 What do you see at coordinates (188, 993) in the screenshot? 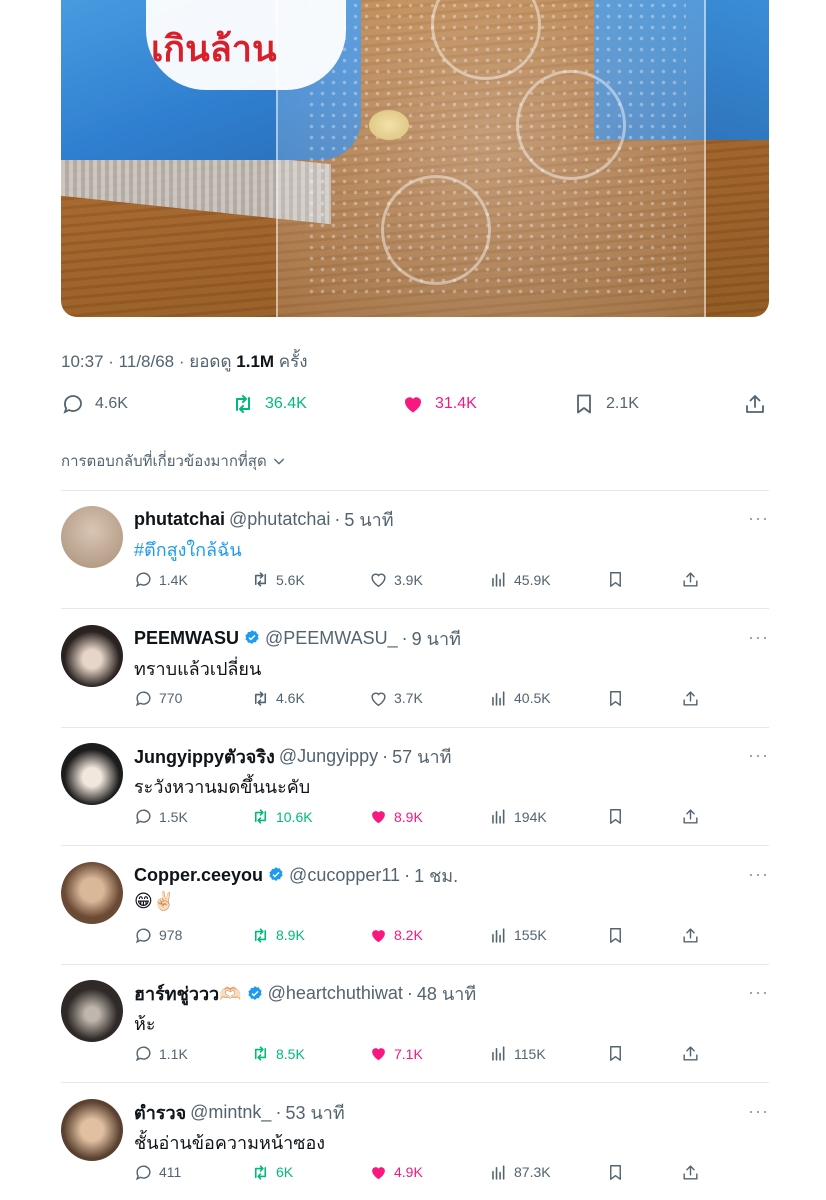
I see `author-name: ฮาร์ทชู่ววว🫶🏻` at bounding box center [188, 993].